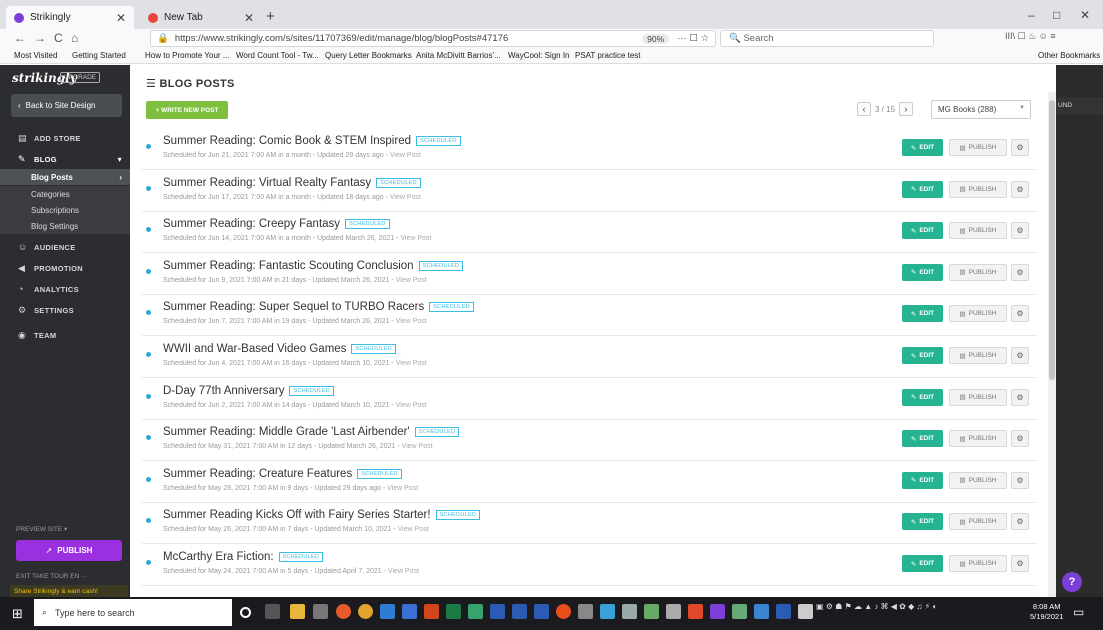 The width and height of the screenshot is (1103, 630). I want to click on cortana-icon, so click(245, 612).